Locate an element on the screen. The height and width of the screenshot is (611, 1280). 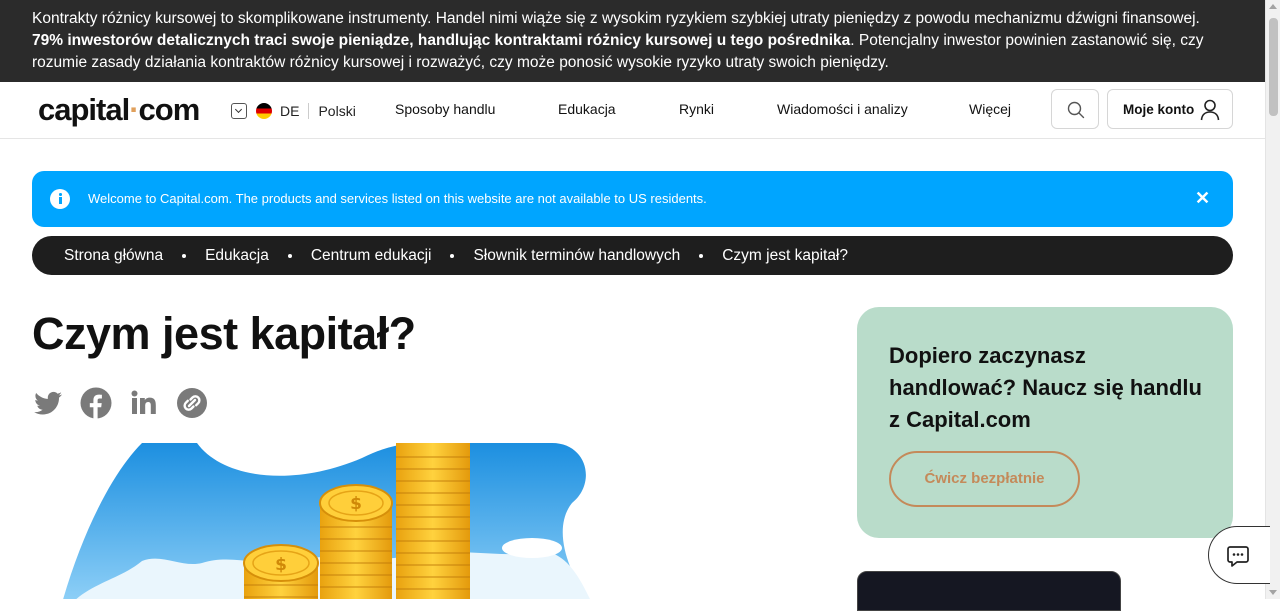
nav-more: Więcej is located at coordinates (990, 109).